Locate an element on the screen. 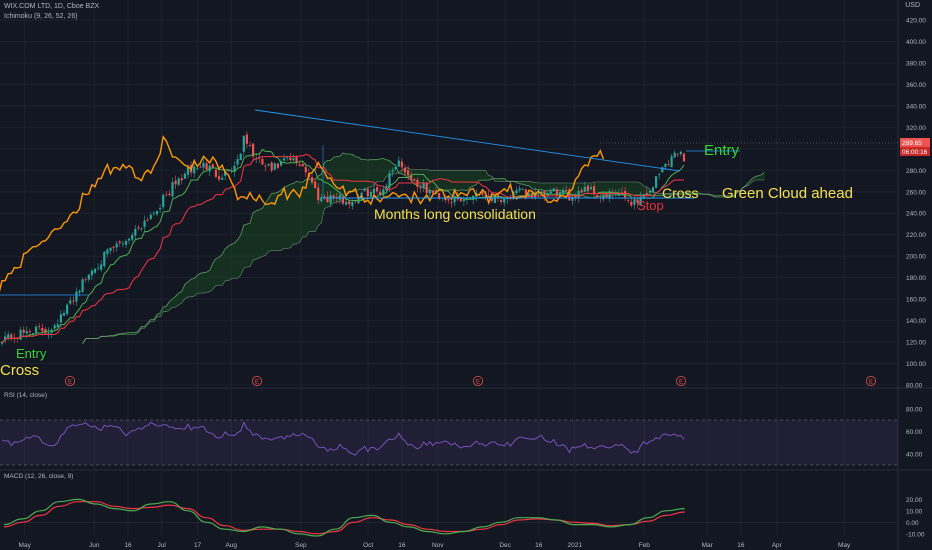 The height and width of the screenshot is (550, 932). price-axis-tick: 120.00 is located at coordinates (916, 343).